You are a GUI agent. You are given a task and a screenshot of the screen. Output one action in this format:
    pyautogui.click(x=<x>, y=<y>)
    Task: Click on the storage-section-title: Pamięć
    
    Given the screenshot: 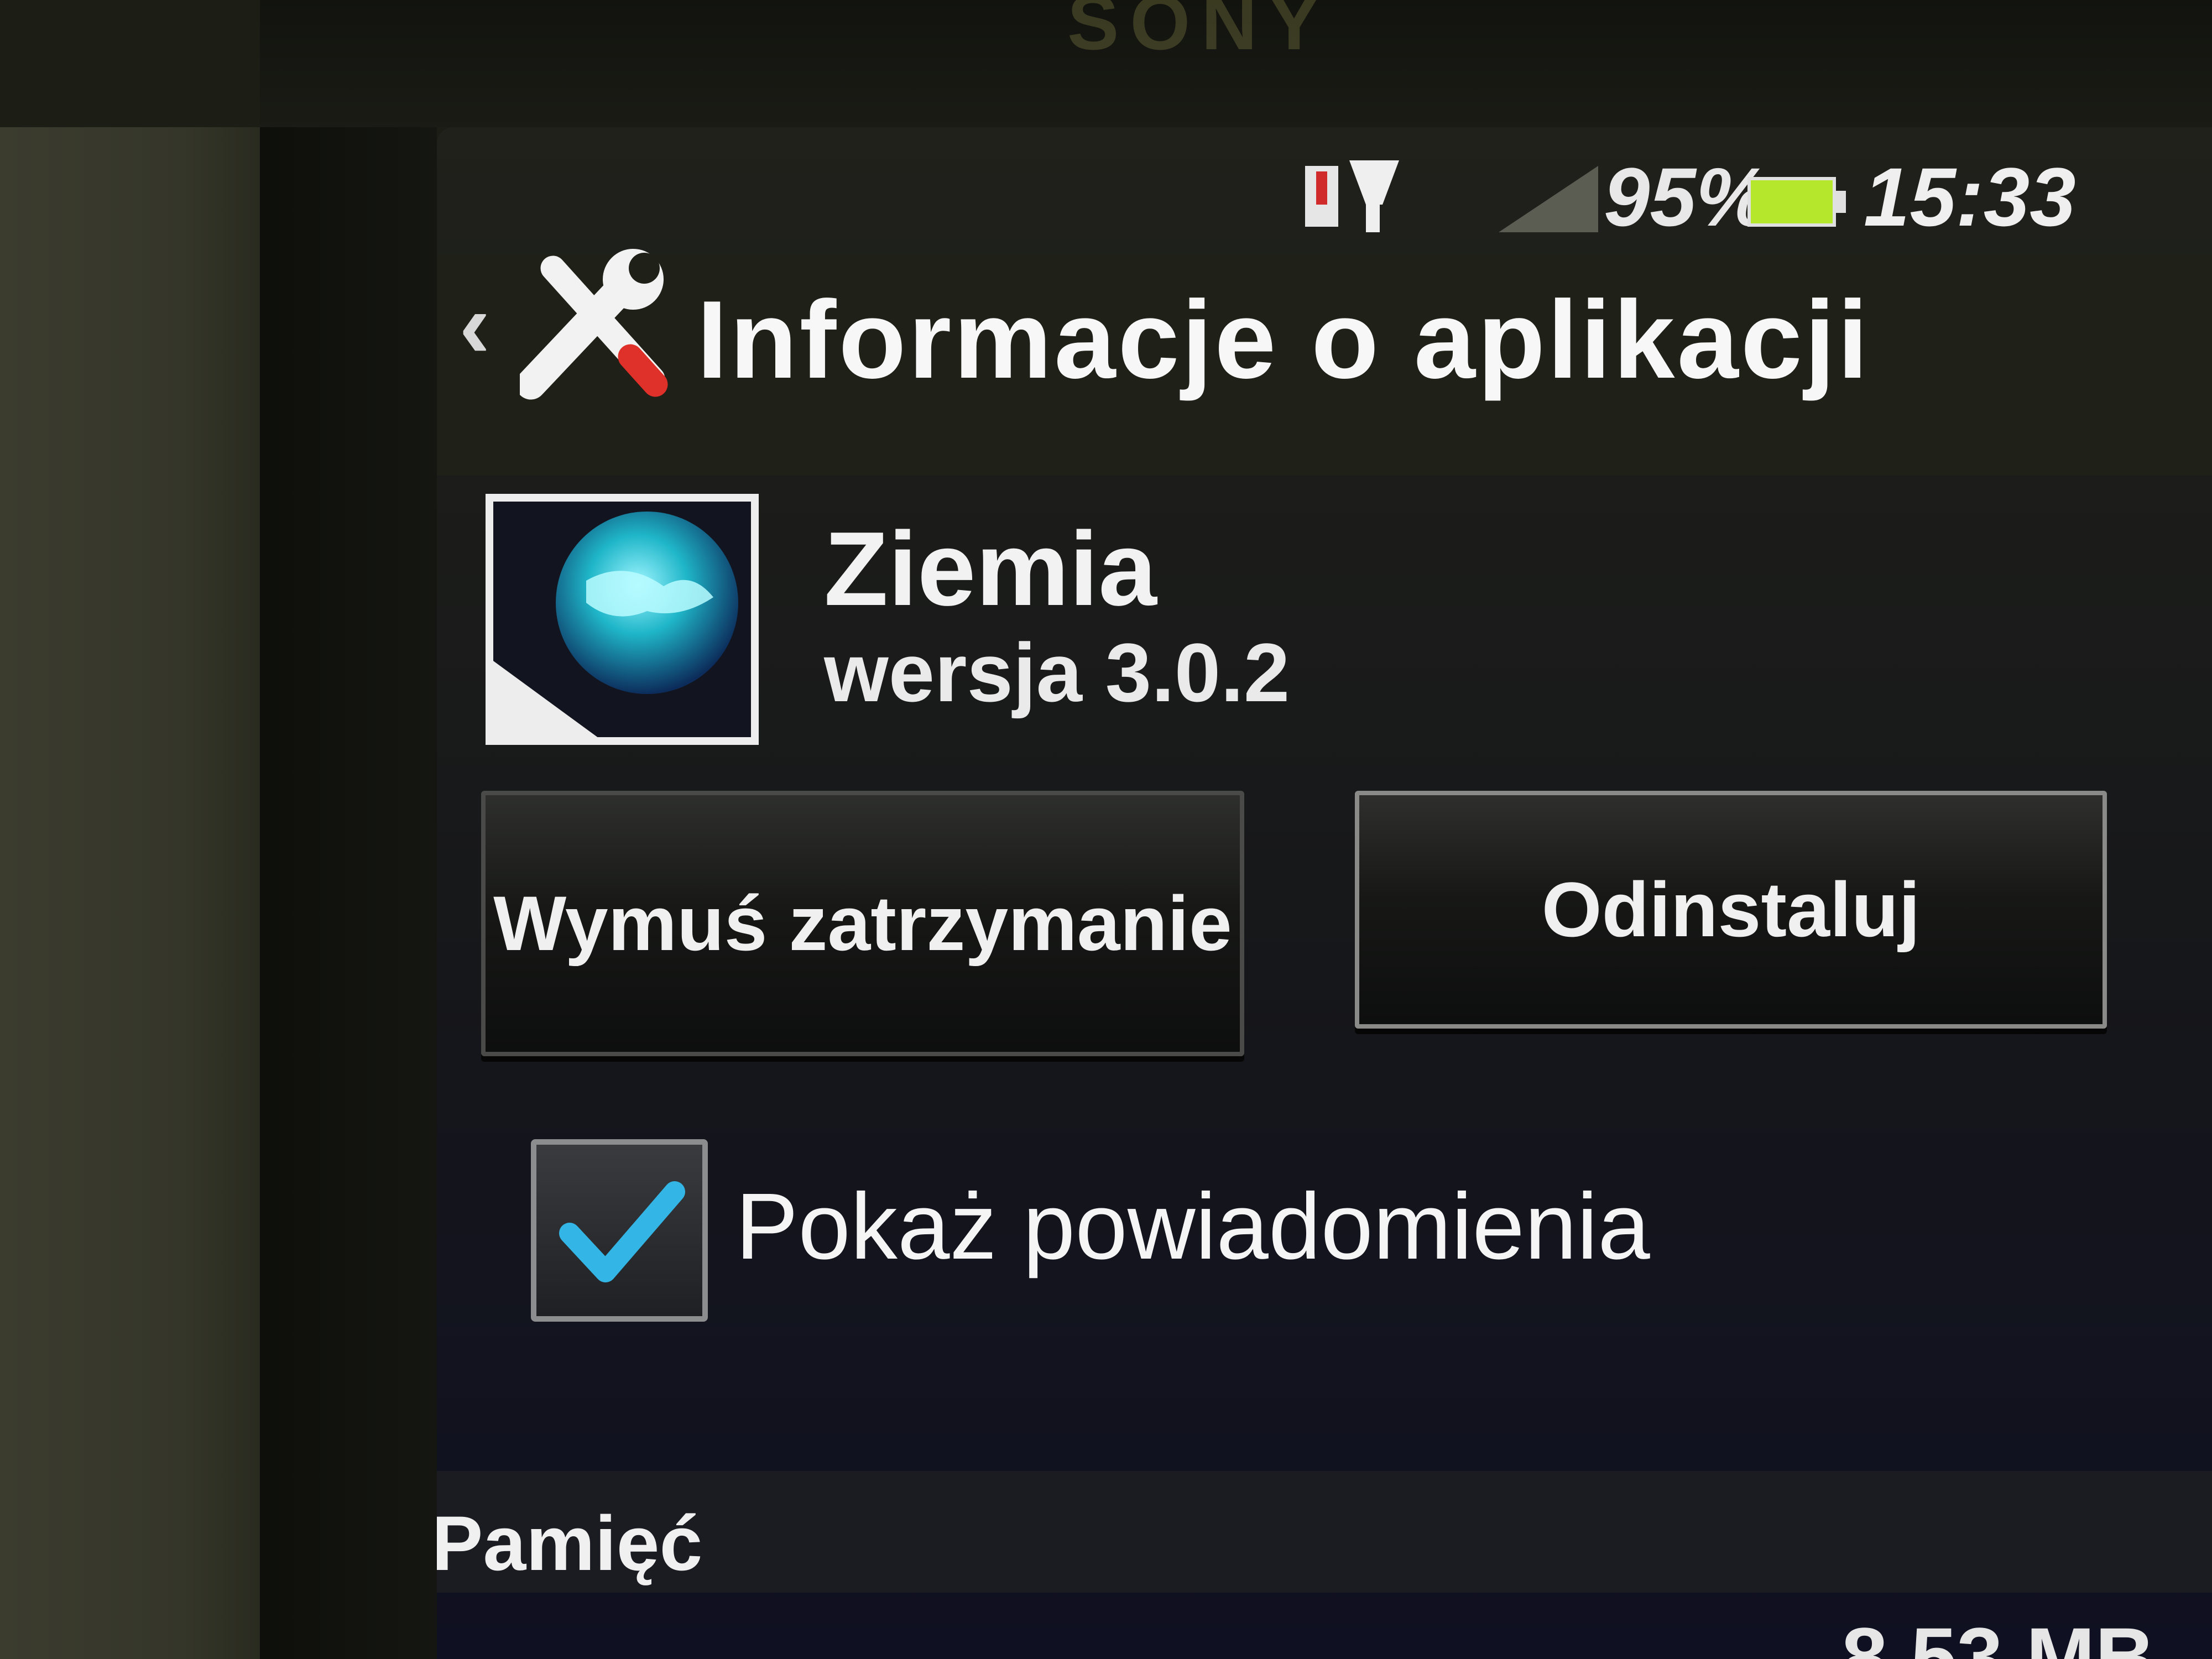 What is the action you would take?
    pyautogui.click(x=570, y=1544)
    